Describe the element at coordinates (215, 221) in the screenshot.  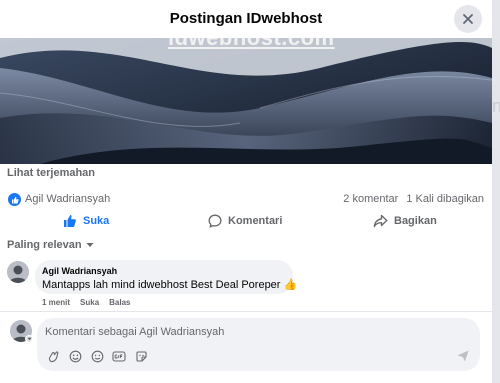
I see `comment-icon` at that location.